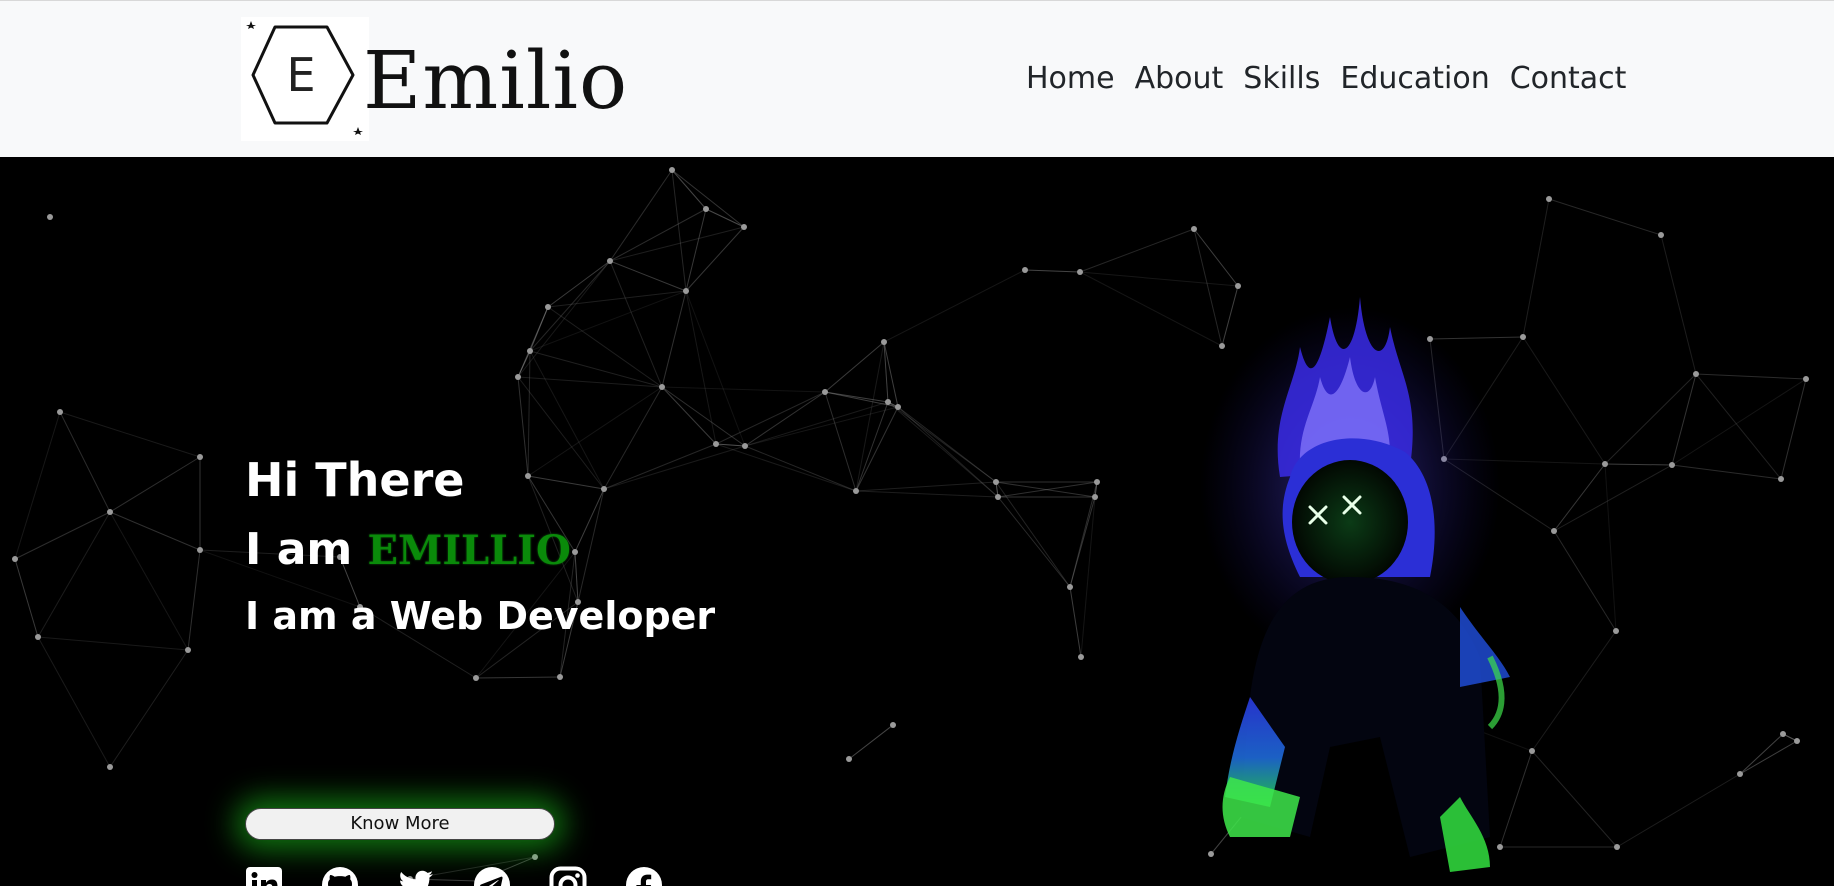 The height and width of the screenshot is (886, 1834). I want to click on instagram-icon, so click(568, 876).